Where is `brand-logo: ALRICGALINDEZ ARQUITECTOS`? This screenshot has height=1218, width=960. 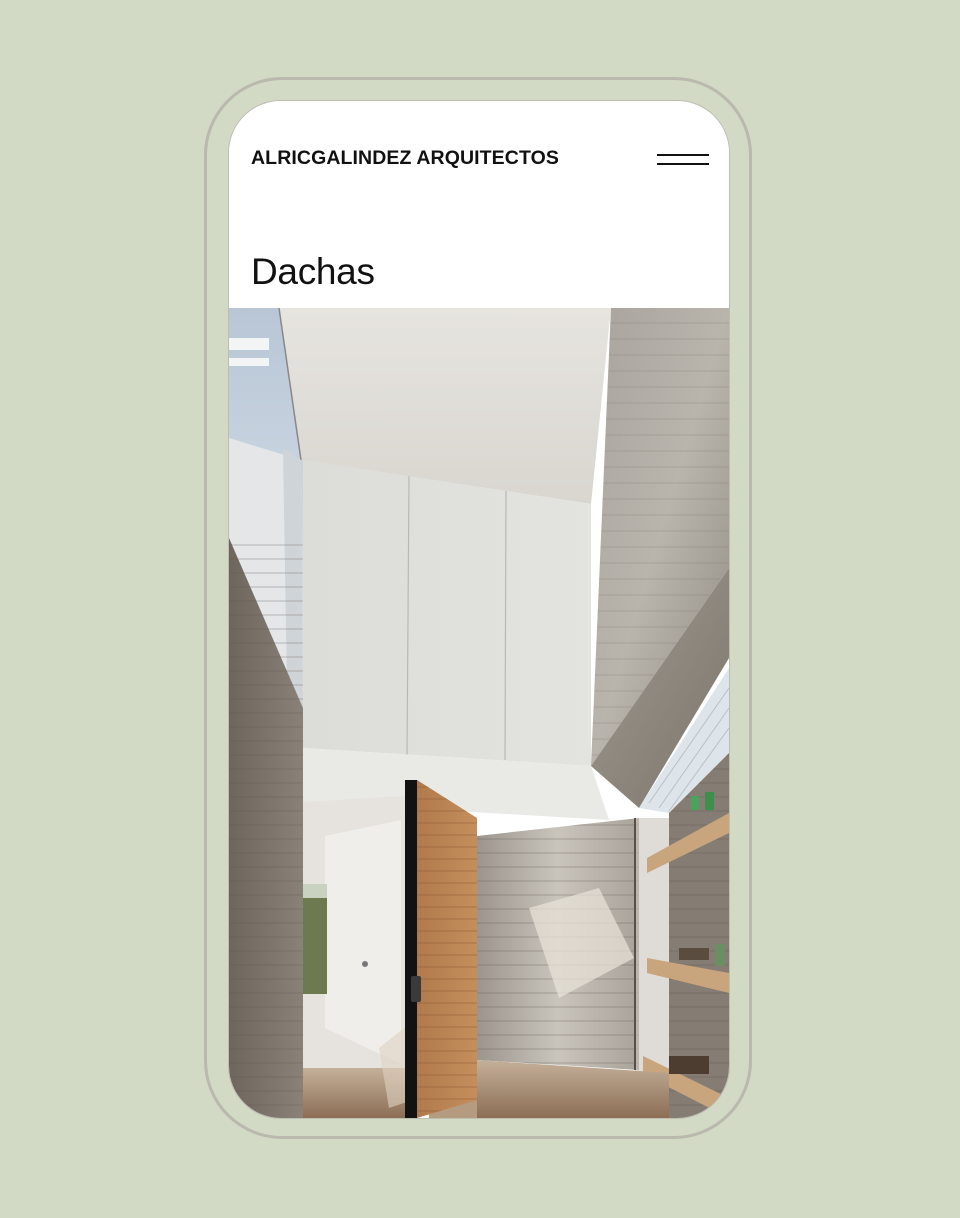
brand-logo: ALRICGALINDEZ ARQUITECTOS is located at coordinates (405, 158).